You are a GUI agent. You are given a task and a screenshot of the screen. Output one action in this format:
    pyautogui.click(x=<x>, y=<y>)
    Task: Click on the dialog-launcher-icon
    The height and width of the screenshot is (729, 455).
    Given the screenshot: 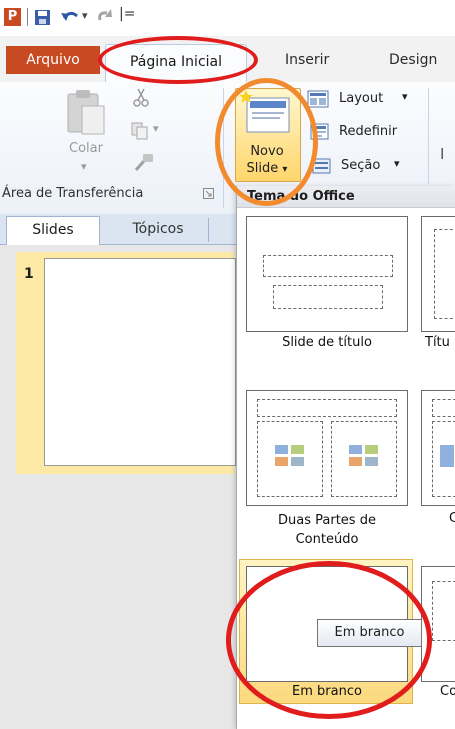 What is the action you would take?
    pyautogui.click(x=208, y=193)
    